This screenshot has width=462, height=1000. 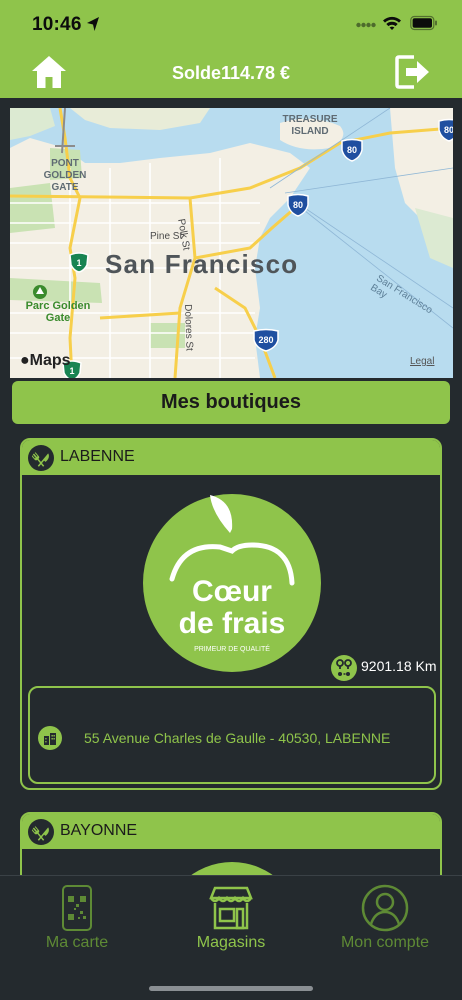 What do you see at coordinates (385, 942) in the screenshot?
I see `tab-label: Mon compte` at bounding box center [385, 942].